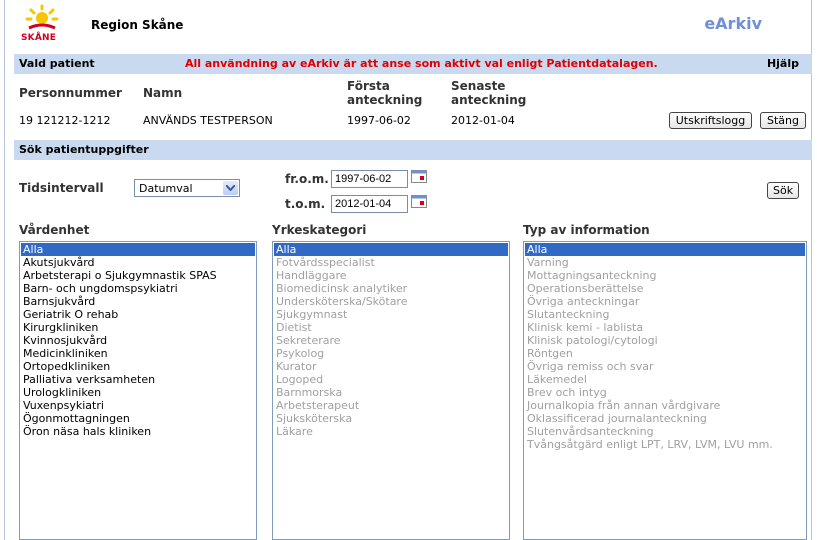 The image size is (817, 540). What do you see at coordinates (665, 366) in the screenshot?
I see `list-item: Övriga remiss och svar` at bounding box center [665, 366].